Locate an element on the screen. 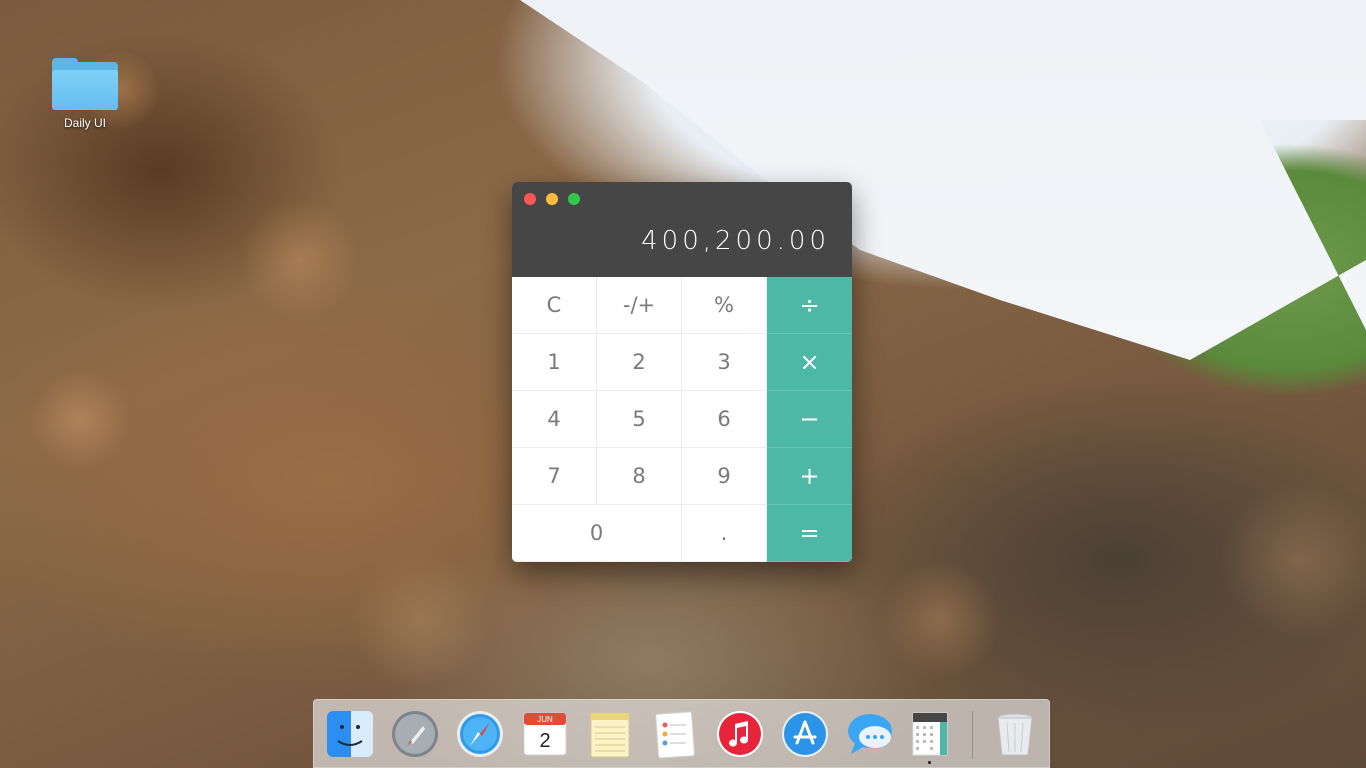  keypad: C -/+ % ÷ 1 2 3 × 4 5 6 − 7 8 9 + 0 . = is located at coordinates (682, 419).